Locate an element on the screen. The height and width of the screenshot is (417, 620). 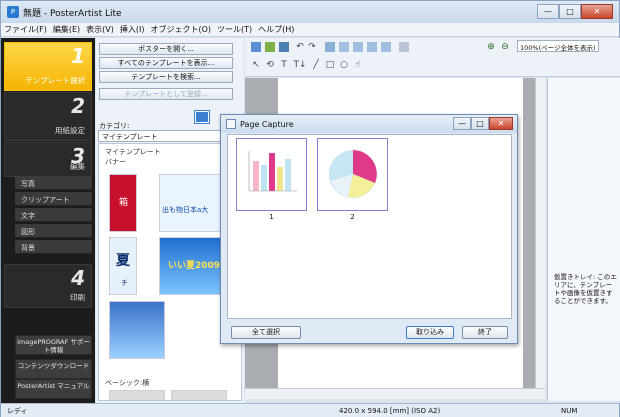
thumb-text: チ is located at coordinates (124, 283).